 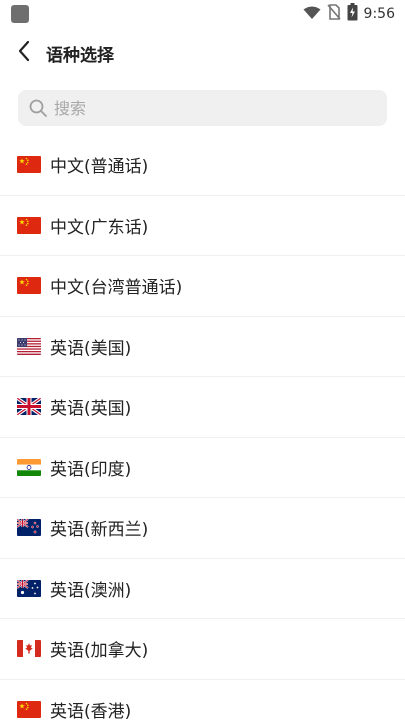 I want to click on language-item: 英语(澳洲), so click(x=202, y=589).